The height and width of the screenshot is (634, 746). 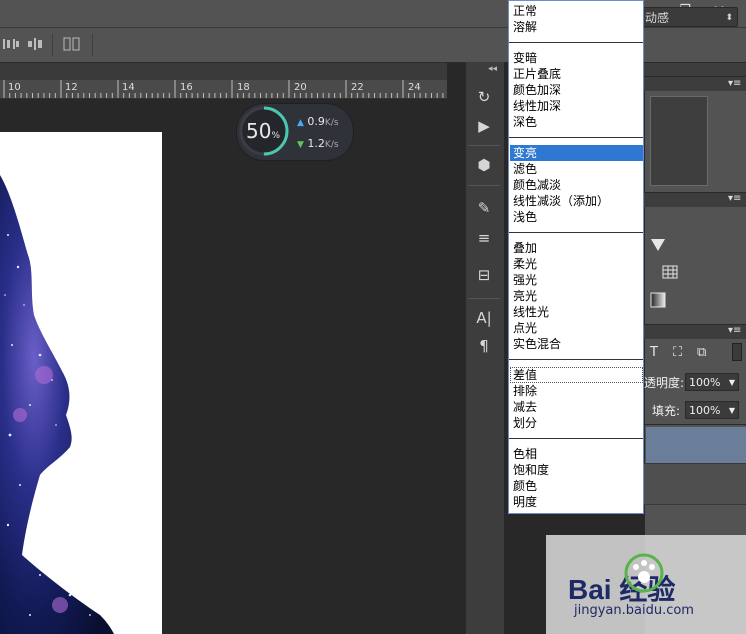 I want to click on fill-label: 填充:, so click(x=666, y=411).